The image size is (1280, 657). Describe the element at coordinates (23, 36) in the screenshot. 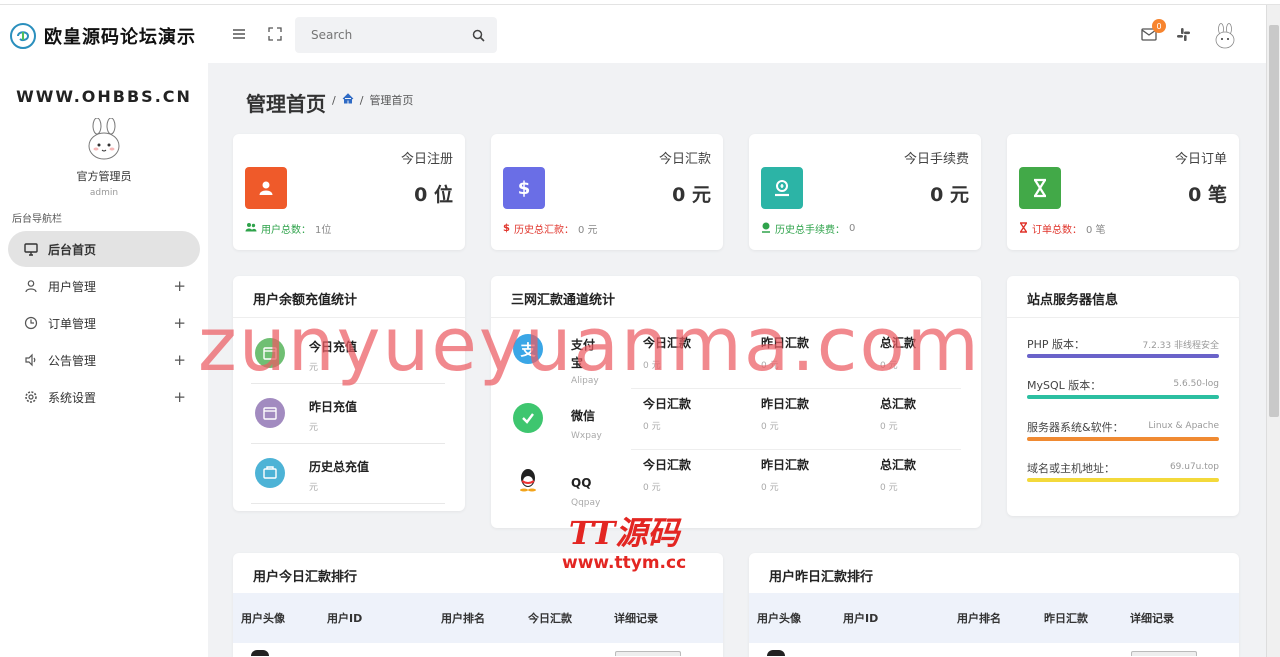

I see `logo-icon` at that location.